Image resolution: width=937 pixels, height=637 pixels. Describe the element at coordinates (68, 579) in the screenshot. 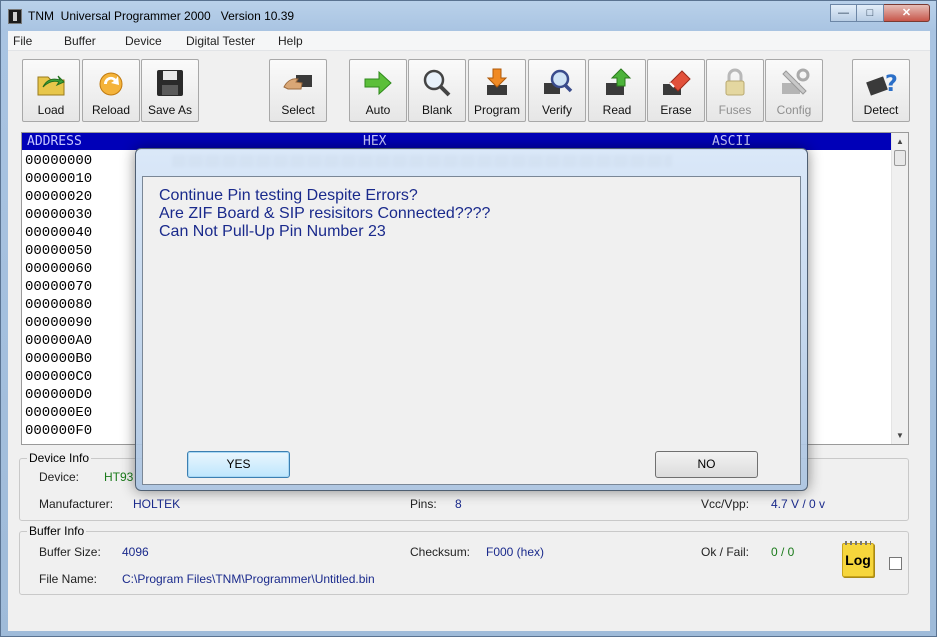

I see `filename-label: File Name:` at that location.